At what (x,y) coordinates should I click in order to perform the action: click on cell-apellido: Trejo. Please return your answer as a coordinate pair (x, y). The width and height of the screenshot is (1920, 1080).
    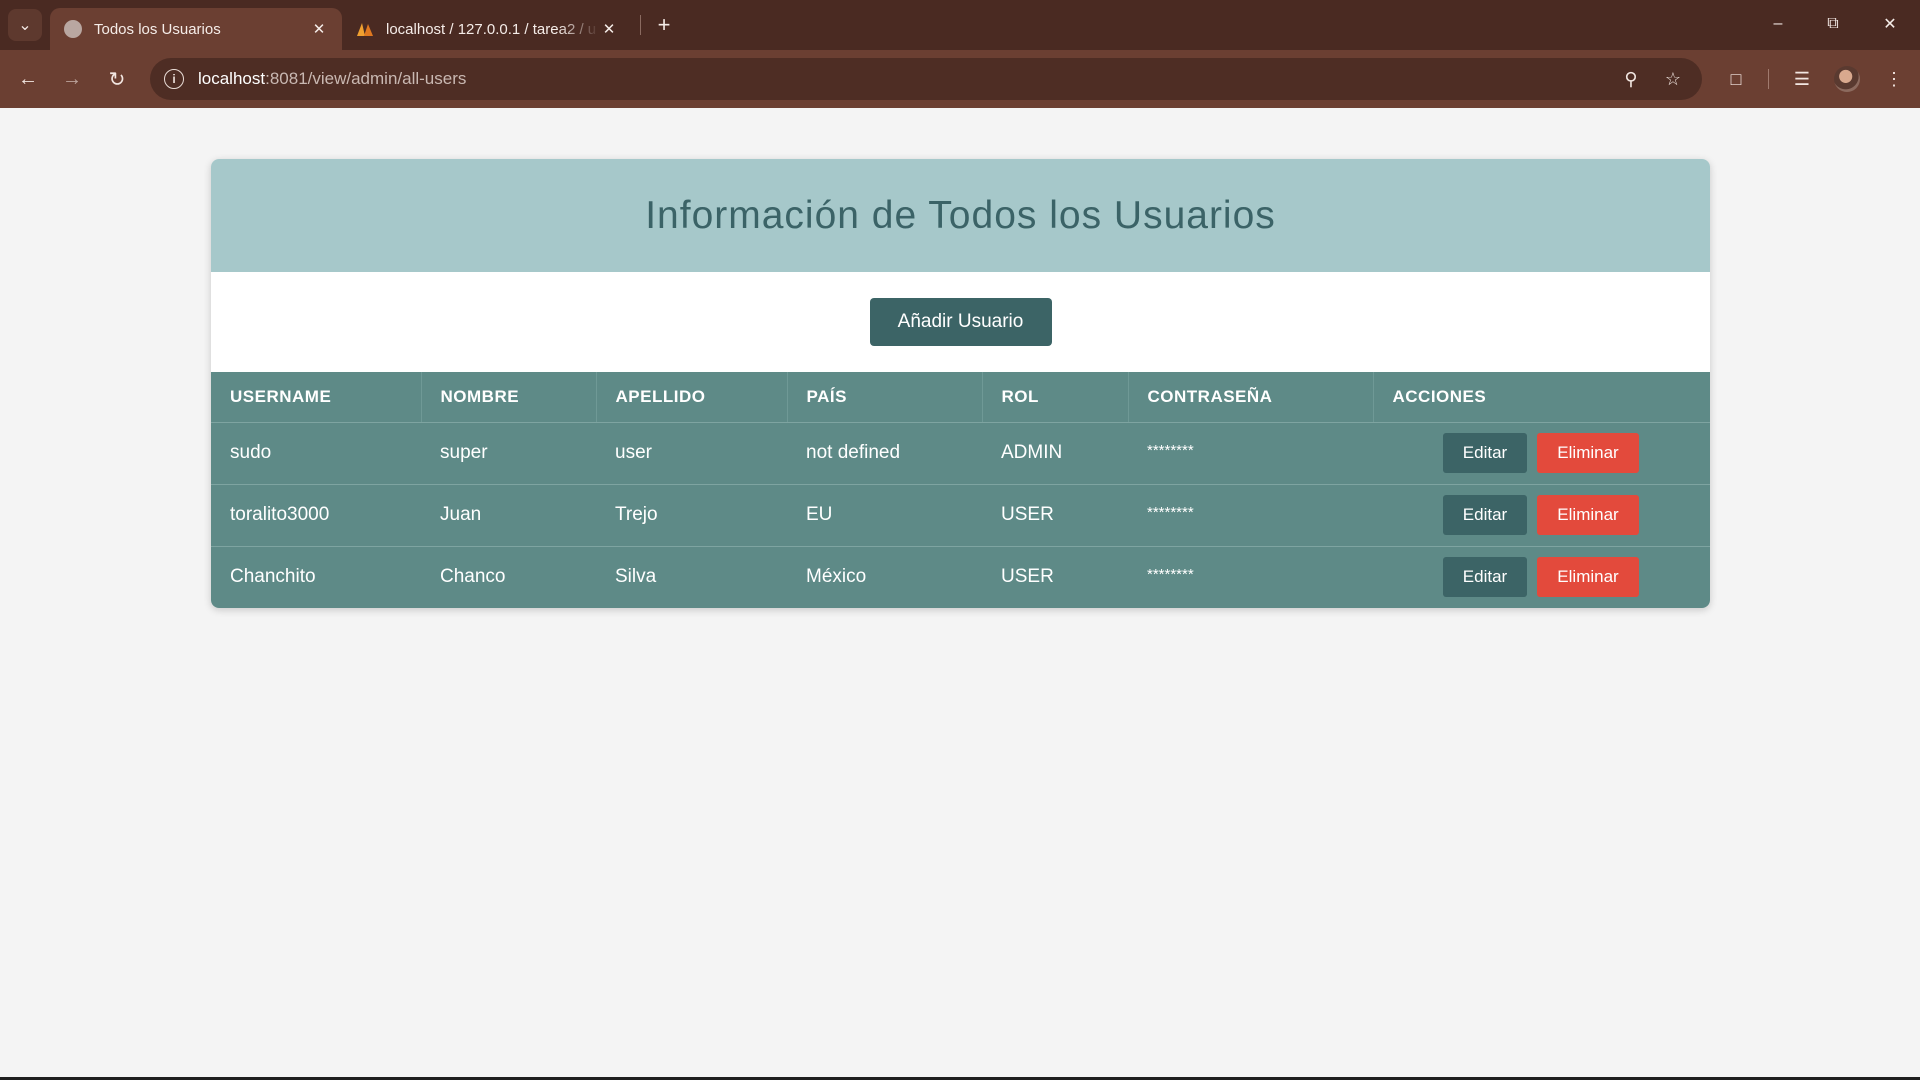
    Looking at the image, I should click on (691, 515).